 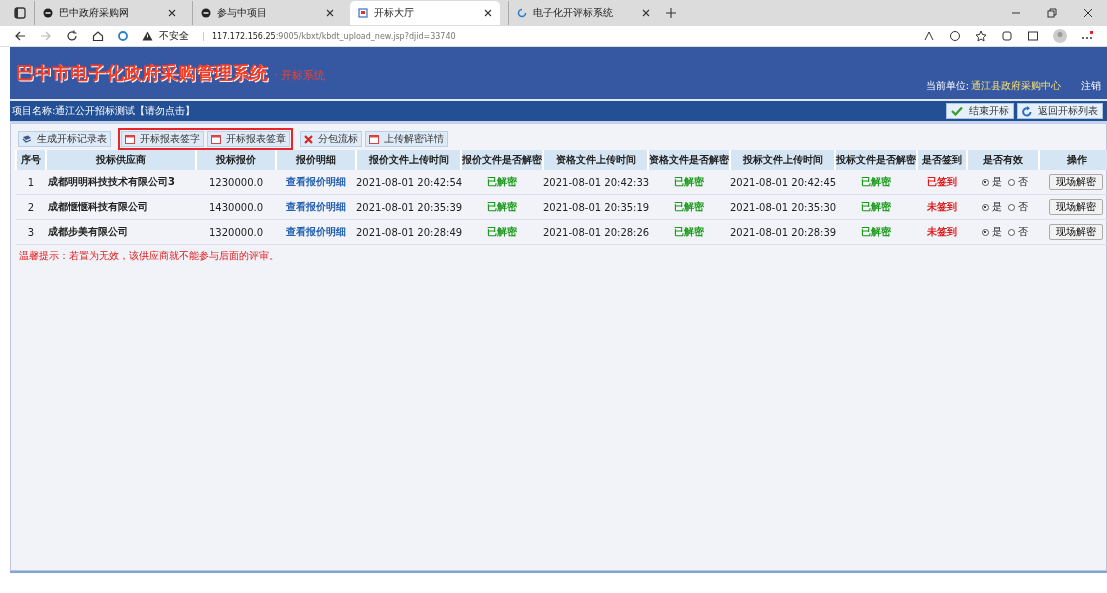 What do you see at coordinates (1052, 13) in the screenshot?
I see `restore-icon` at bounding box center [1052, 13].